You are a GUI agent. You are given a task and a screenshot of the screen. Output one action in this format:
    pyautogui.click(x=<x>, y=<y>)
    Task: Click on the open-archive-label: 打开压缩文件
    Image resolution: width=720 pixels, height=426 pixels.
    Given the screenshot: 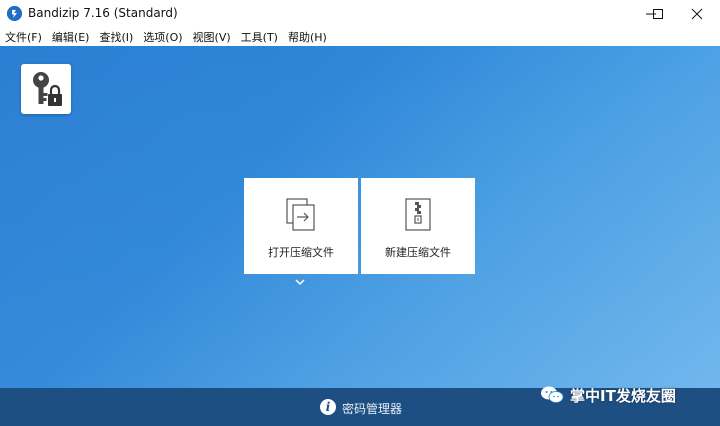 What is the action you would take?
    pyautogui.click(x=301, y=252)
    